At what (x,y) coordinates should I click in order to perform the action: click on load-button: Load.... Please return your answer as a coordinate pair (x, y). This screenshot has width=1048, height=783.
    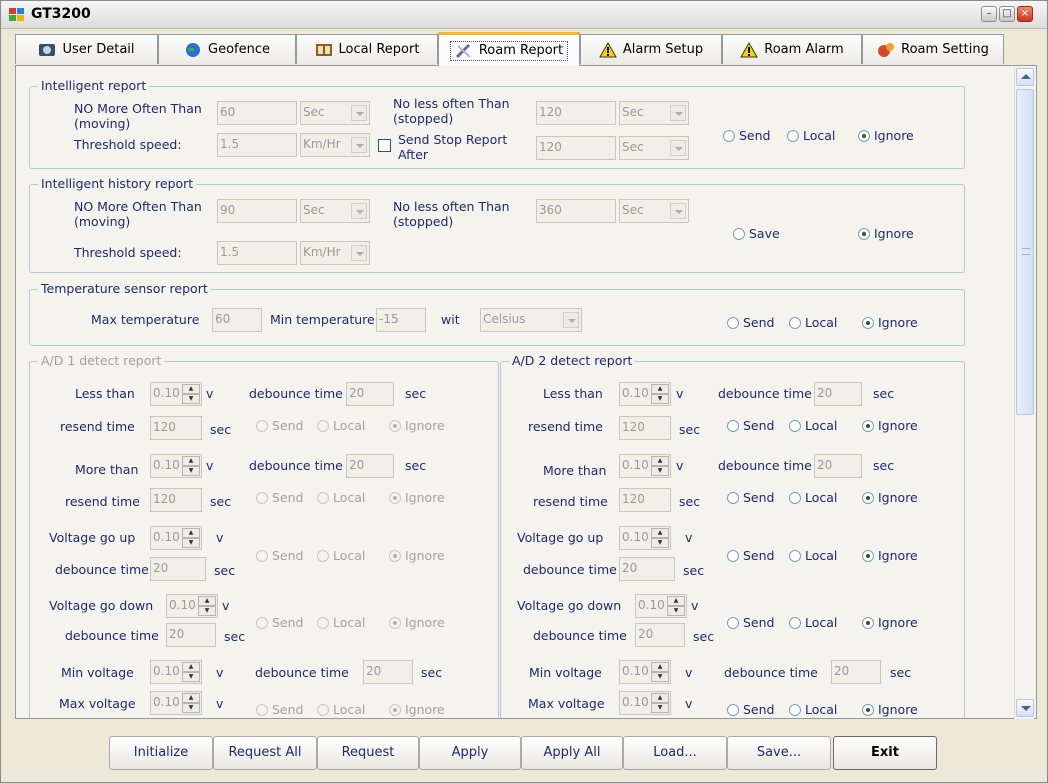
    Looking at the image, I should click on (675, 753).